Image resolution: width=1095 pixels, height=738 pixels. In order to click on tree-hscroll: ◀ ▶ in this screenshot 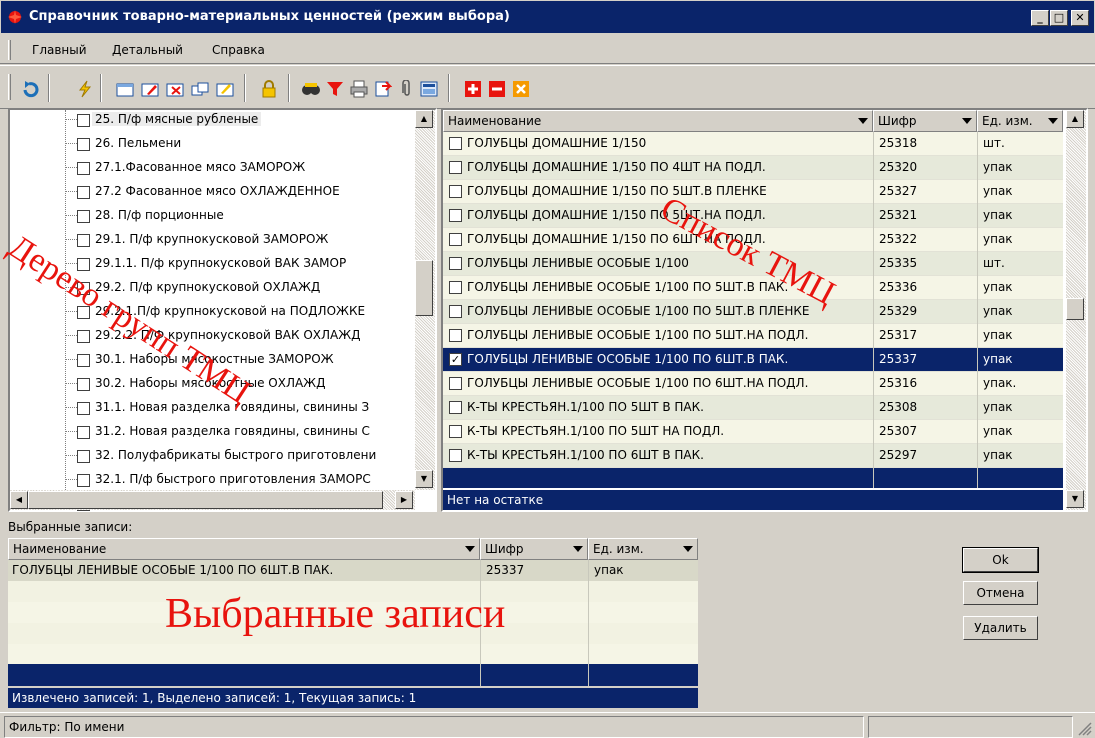, I will do `click(212, 500)`.